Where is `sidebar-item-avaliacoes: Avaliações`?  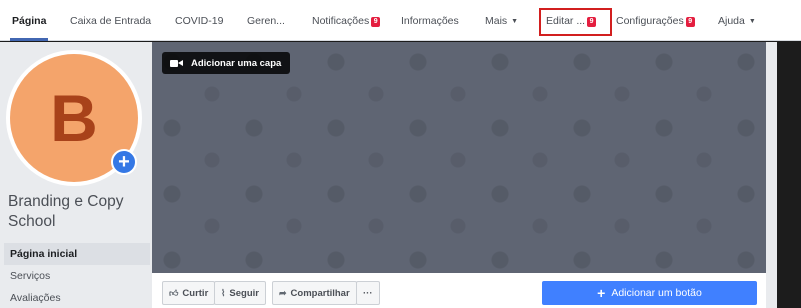
sidebar-item-avaliacoes: Avaliações is located at coordinates (77, 297).